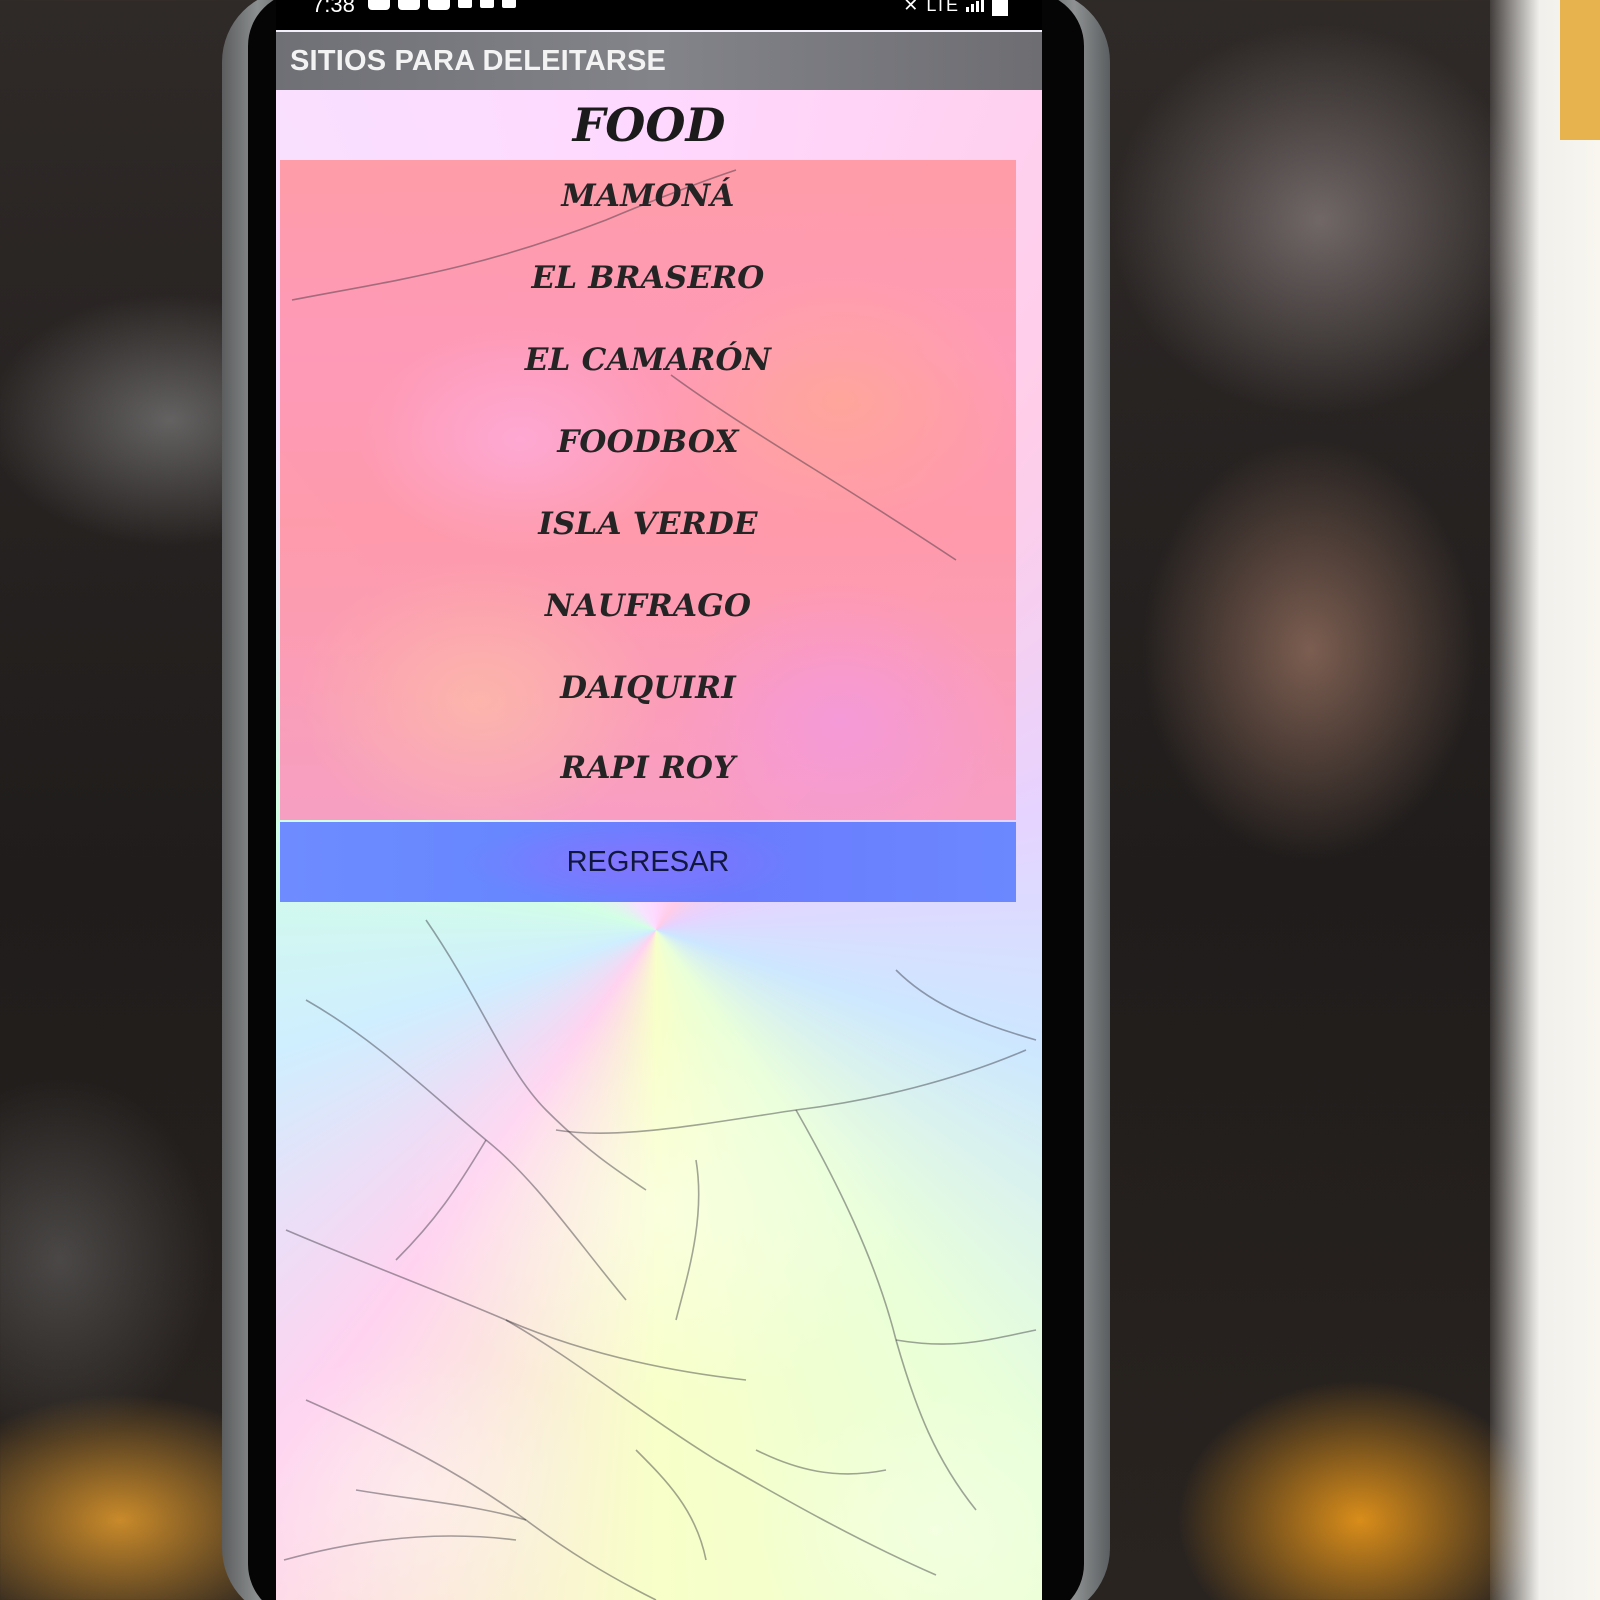 The image size is (1600, 1600). I want to click on google-icon, so click(509, 4).